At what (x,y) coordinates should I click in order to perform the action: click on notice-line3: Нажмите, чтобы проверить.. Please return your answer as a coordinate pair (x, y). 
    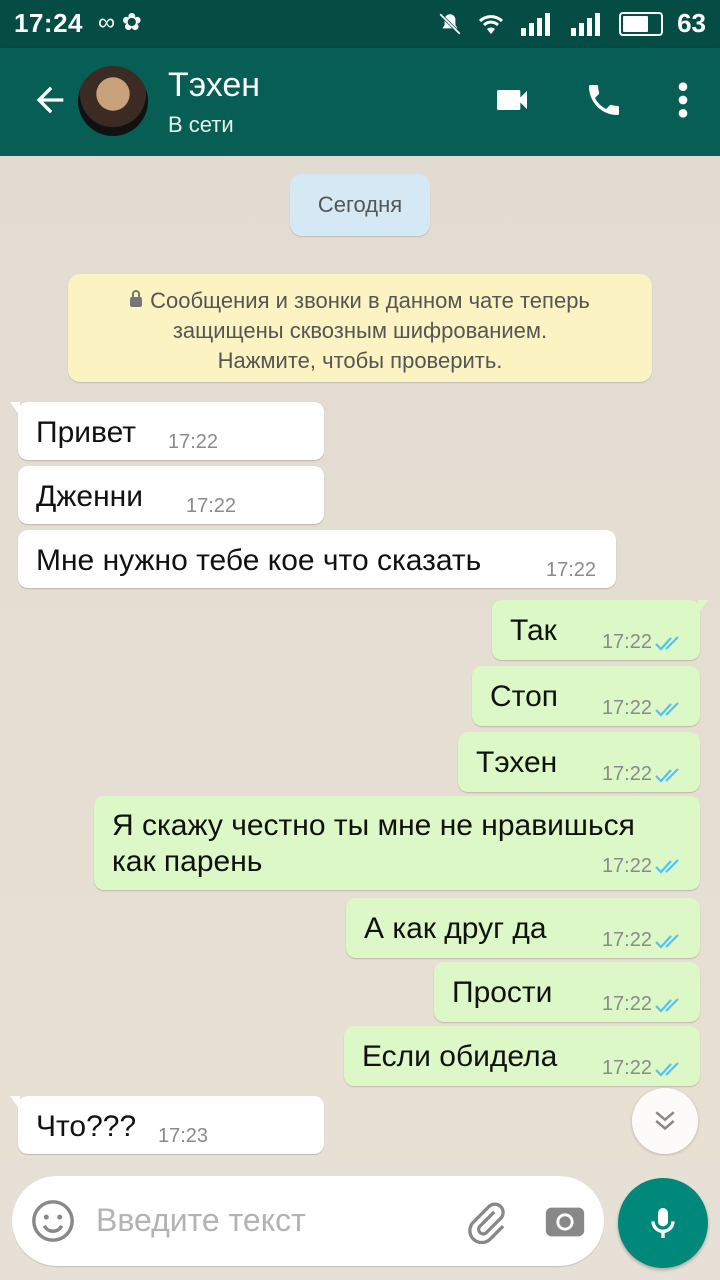
    Looking at the image, I should click on (360, 360).